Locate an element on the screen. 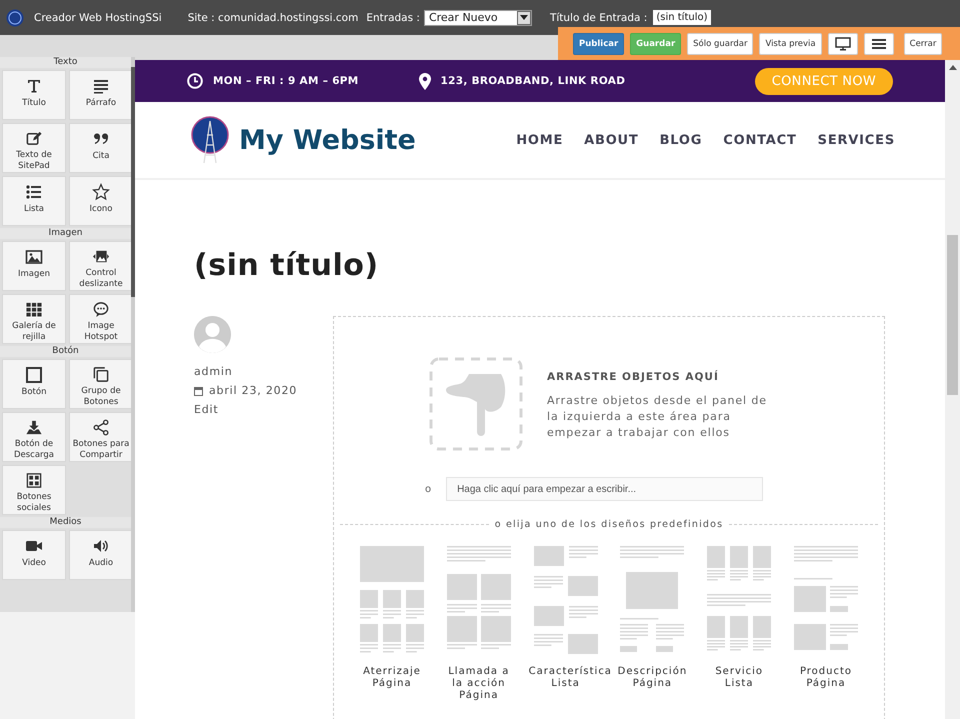  or-text: o is located at coordinates (428, 489).